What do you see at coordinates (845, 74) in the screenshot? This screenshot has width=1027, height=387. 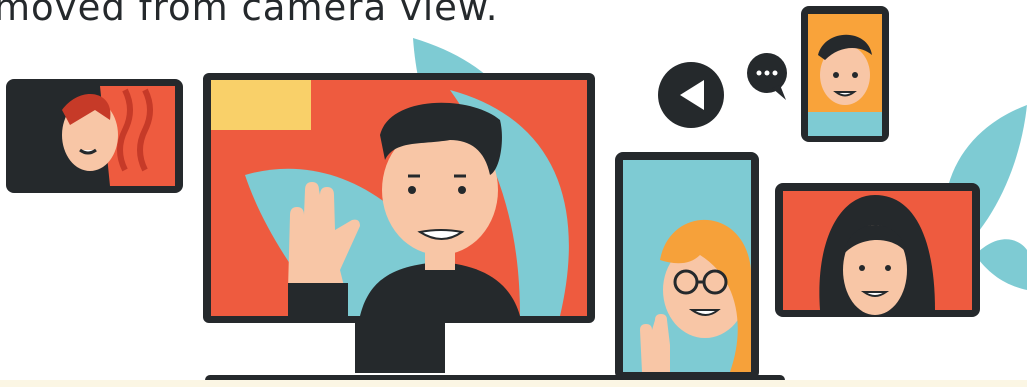 I see `phone-top` at bounding box center [845, 74].